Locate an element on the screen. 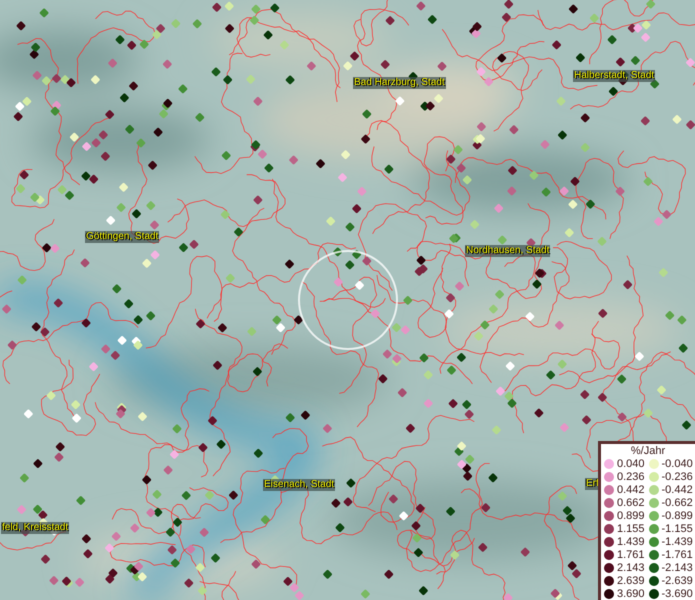 The image size is (695, 600). legend-label: 1.155 is located at coordinates (631, 528).